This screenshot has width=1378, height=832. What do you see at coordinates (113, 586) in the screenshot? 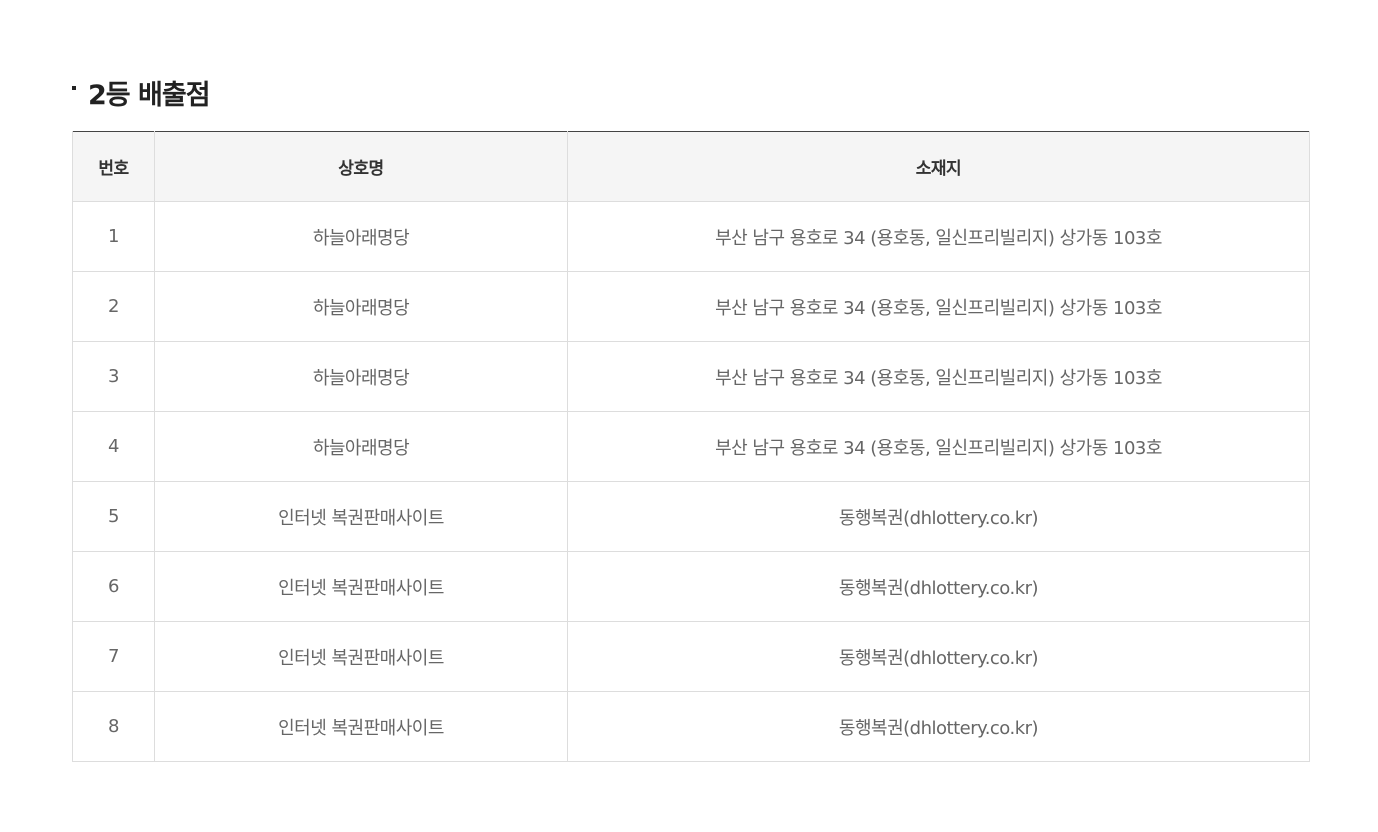
I see `row-no: 6` at bounding box center [113, 586].